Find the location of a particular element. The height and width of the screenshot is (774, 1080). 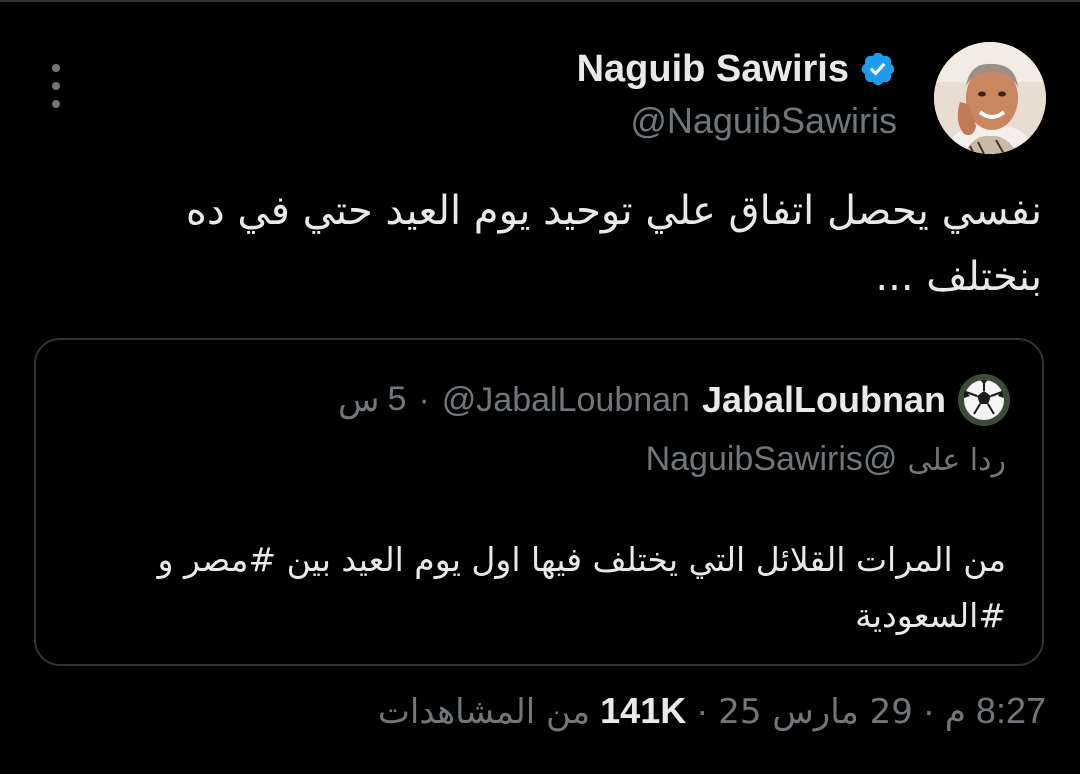

reply-context: ردا على @NaguibSawiris is located at coordinates (826, 459).